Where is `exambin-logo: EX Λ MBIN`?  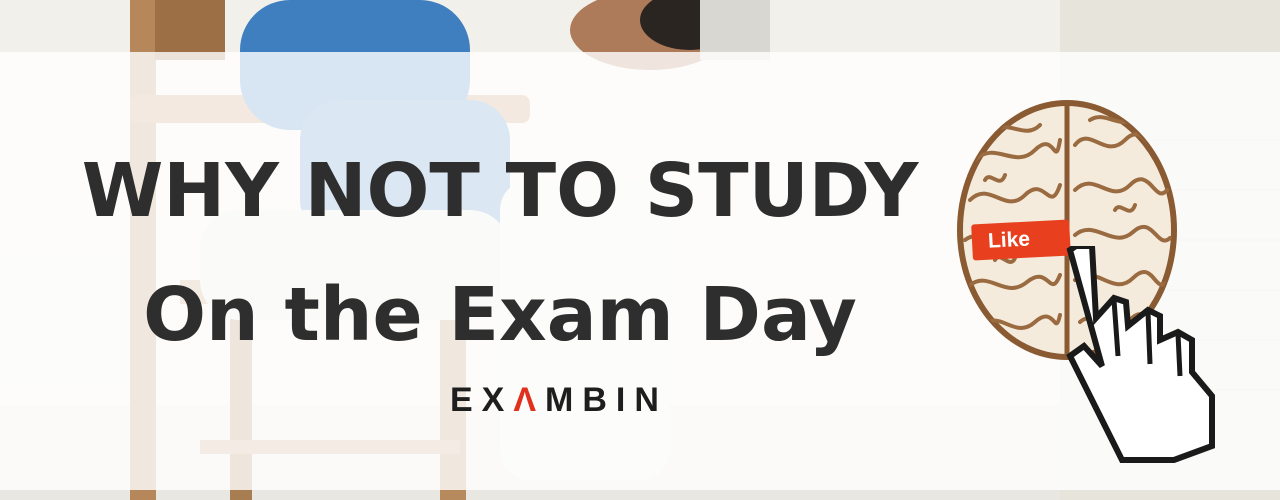
exambin-logo: EX Λ MBIN is located at coordinates (562, 400).